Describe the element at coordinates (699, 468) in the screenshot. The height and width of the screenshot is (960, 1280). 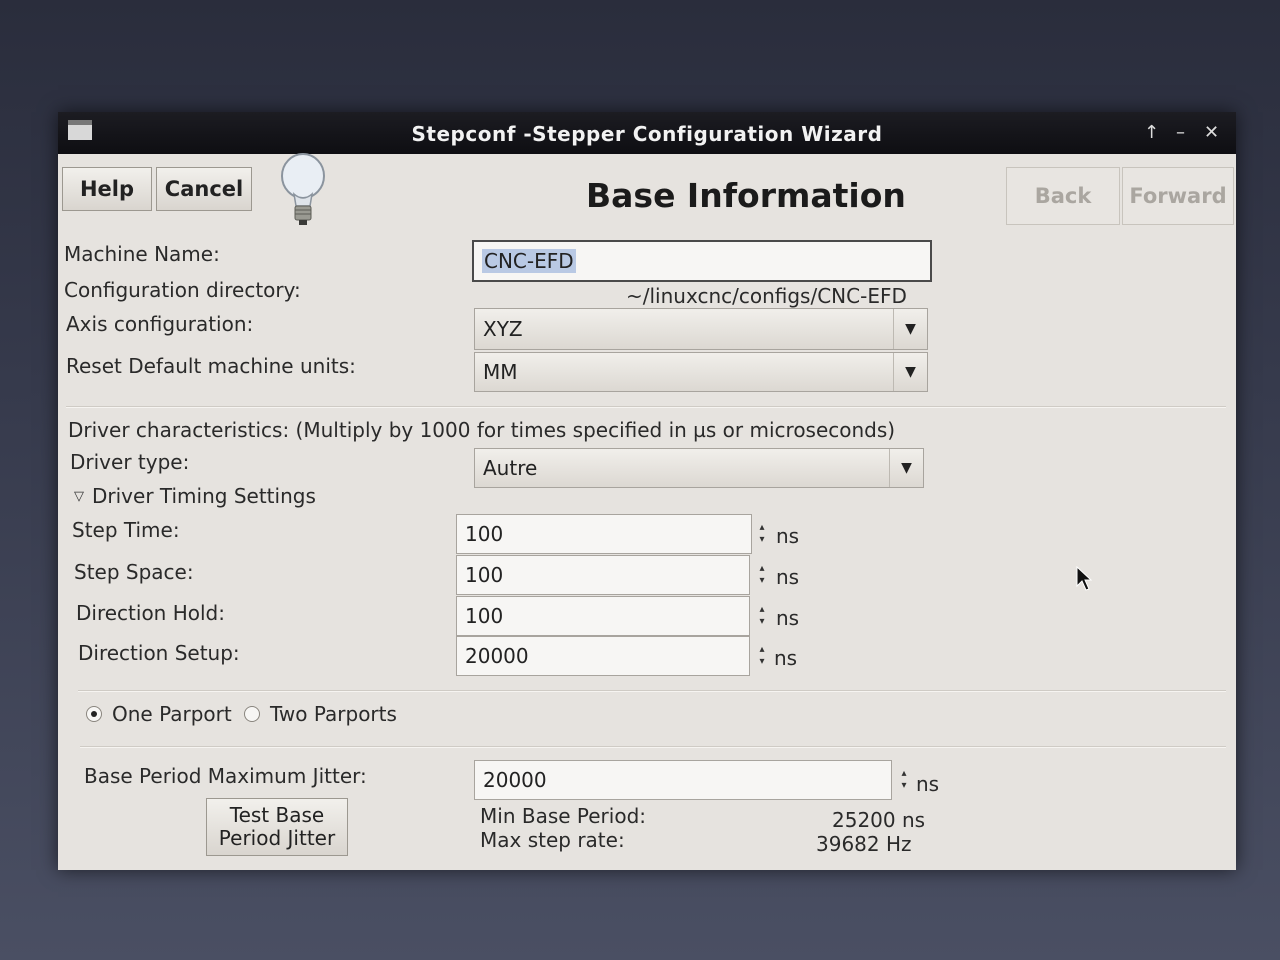
I see `driver-type-combo: Autre ▼` at that location.